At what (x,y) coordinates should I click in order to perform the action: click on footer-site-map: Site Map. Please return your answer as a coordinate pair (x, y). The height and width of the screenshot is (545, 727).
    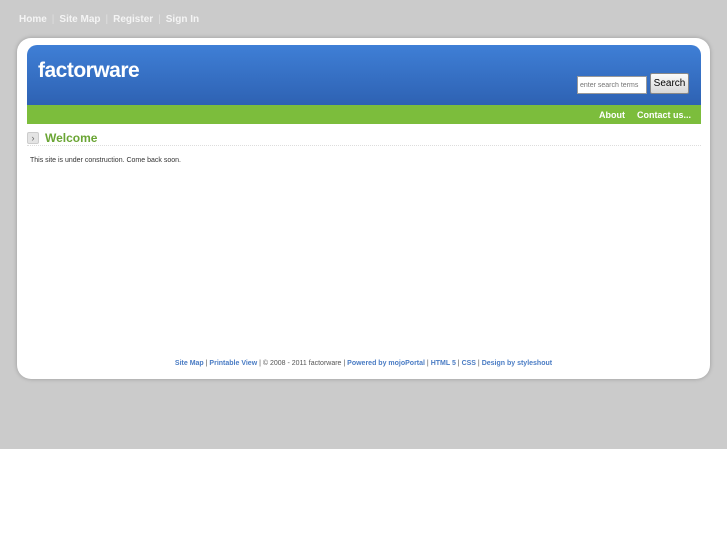
    Looking at the image, I should click on (189, 363).